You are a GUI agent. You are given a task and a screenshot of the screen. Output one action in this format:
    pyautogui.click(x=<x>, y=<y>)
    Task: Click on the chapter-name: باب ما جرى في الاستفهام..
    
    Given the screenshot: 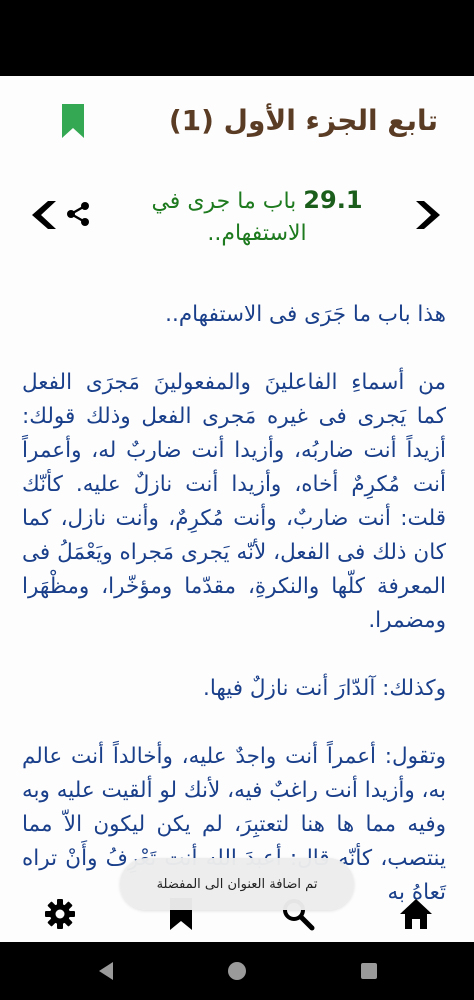 What is the action you would take?
    pyautogui.click(x=229, y=217)
    